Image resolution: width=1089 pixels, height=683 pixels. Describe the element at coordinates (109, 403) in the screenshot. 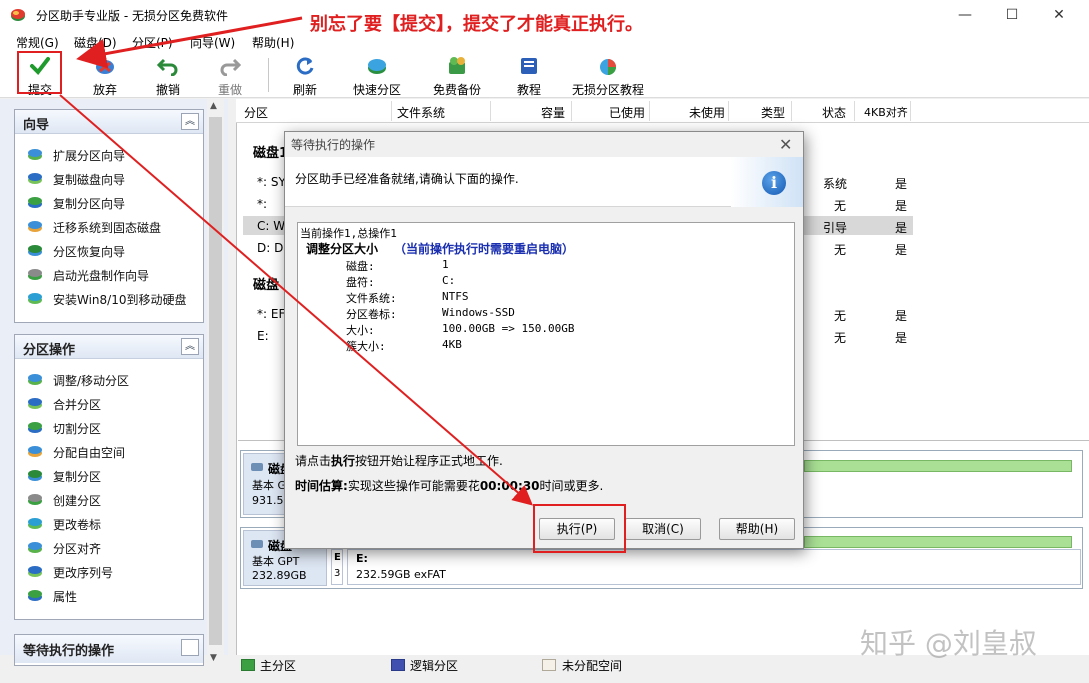

I see `partition-op-item: 合并分区` at that location.